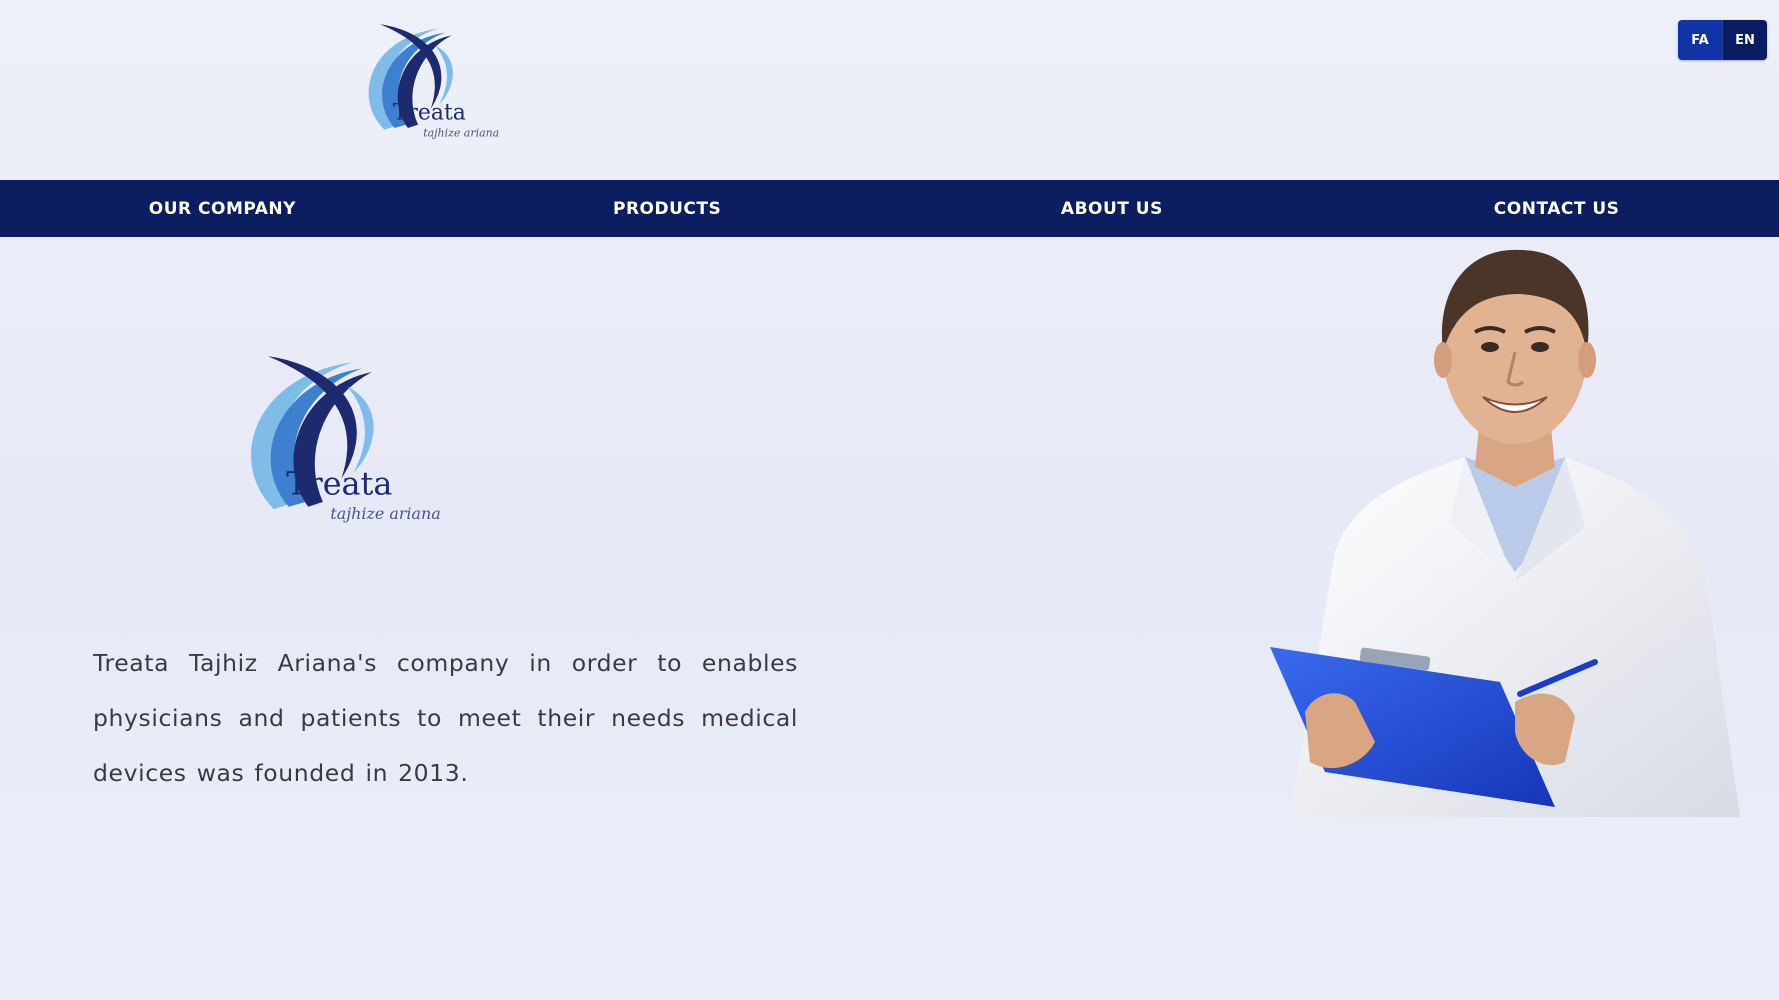  Describe the element at coordinates (1556, 208) in the screenshot. I see `nav-contact-us: CONTACT US` at that location.